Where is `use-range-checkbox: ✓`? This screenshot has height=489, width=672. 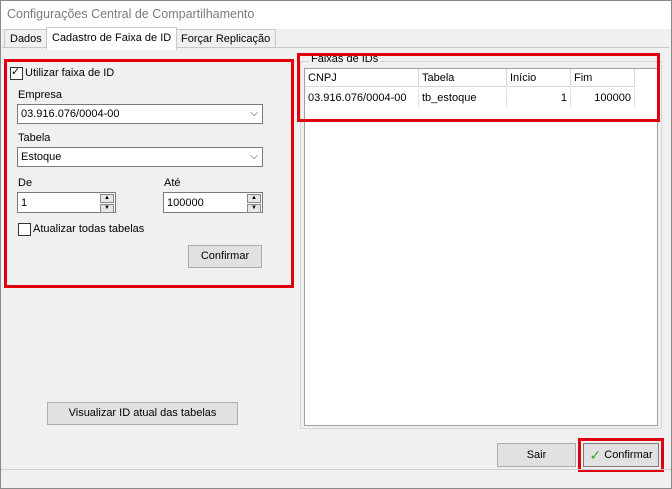 use-range-checkbox: ✓ is located at coordinates (16, 73).